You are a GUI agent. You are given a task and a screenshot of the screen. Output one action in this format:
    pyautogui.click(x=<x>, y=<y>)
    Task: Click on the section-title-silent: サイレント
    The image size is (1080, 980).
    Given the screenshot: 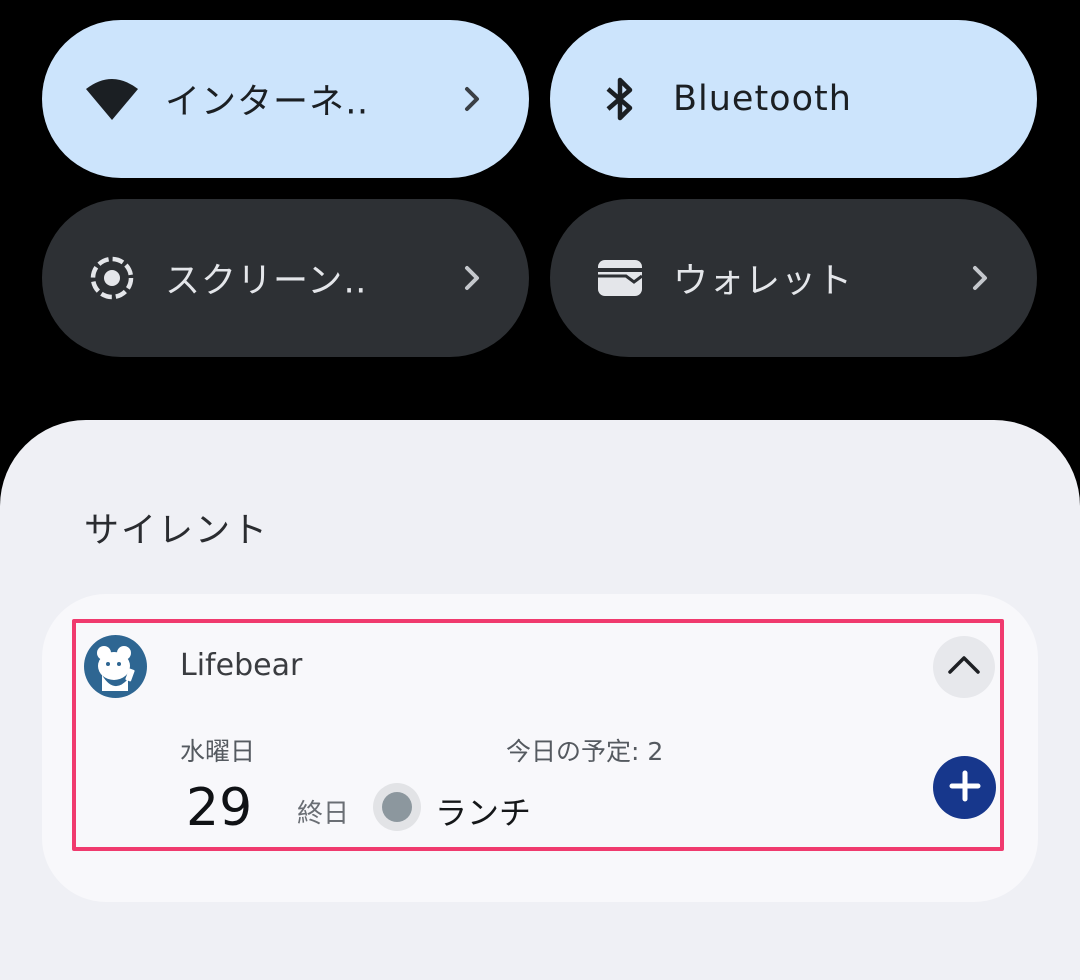 What is the action you would take?
    pyautogui.click(x=177, y=531)
    